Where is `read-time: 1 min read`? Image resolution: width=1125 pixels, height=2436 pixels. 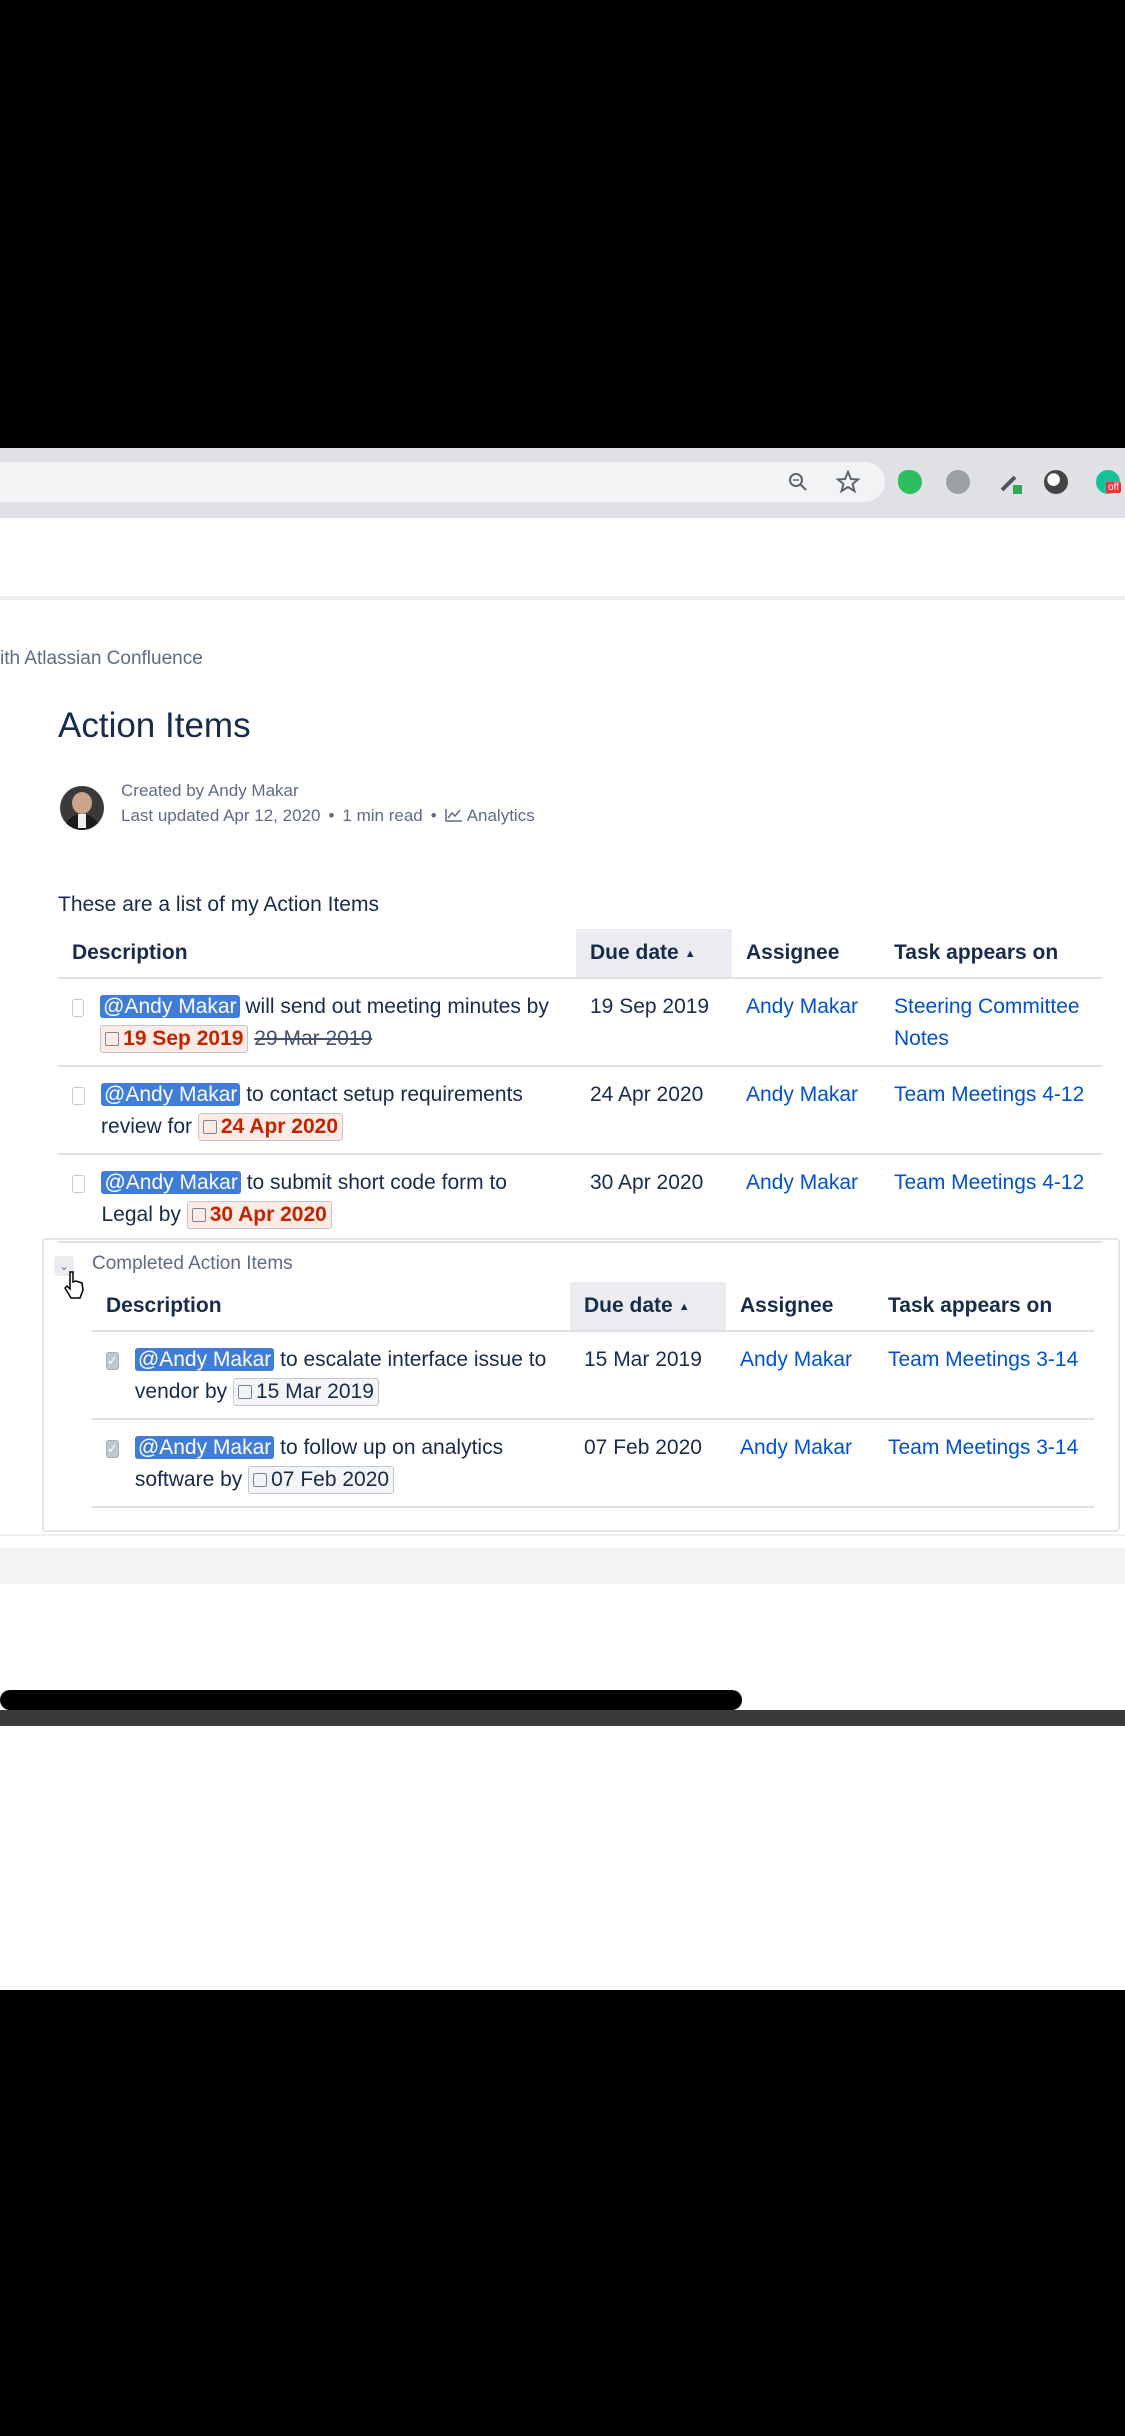
read-time: 1 min read is located at coordinates (382, 815).